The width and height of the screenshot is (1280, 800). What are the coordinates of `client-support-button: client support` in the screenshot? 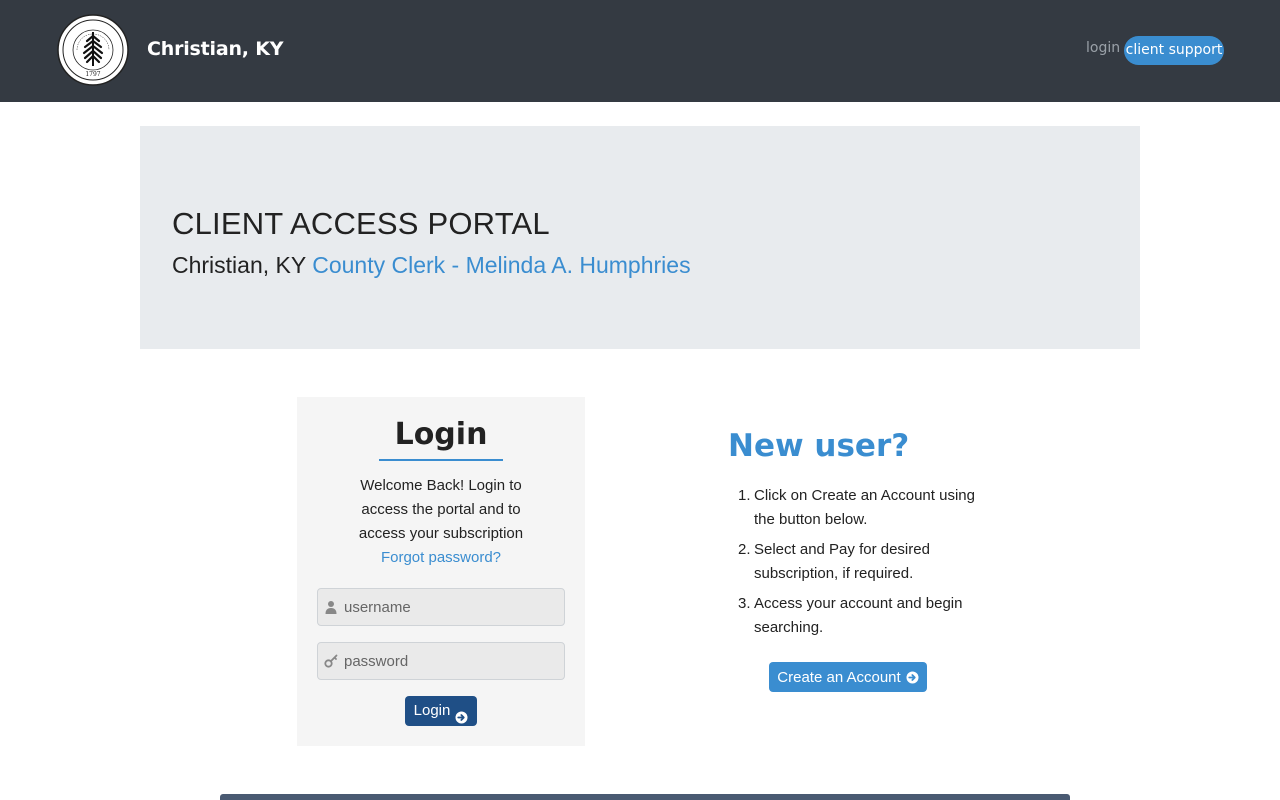 It's located at (1174, 50).